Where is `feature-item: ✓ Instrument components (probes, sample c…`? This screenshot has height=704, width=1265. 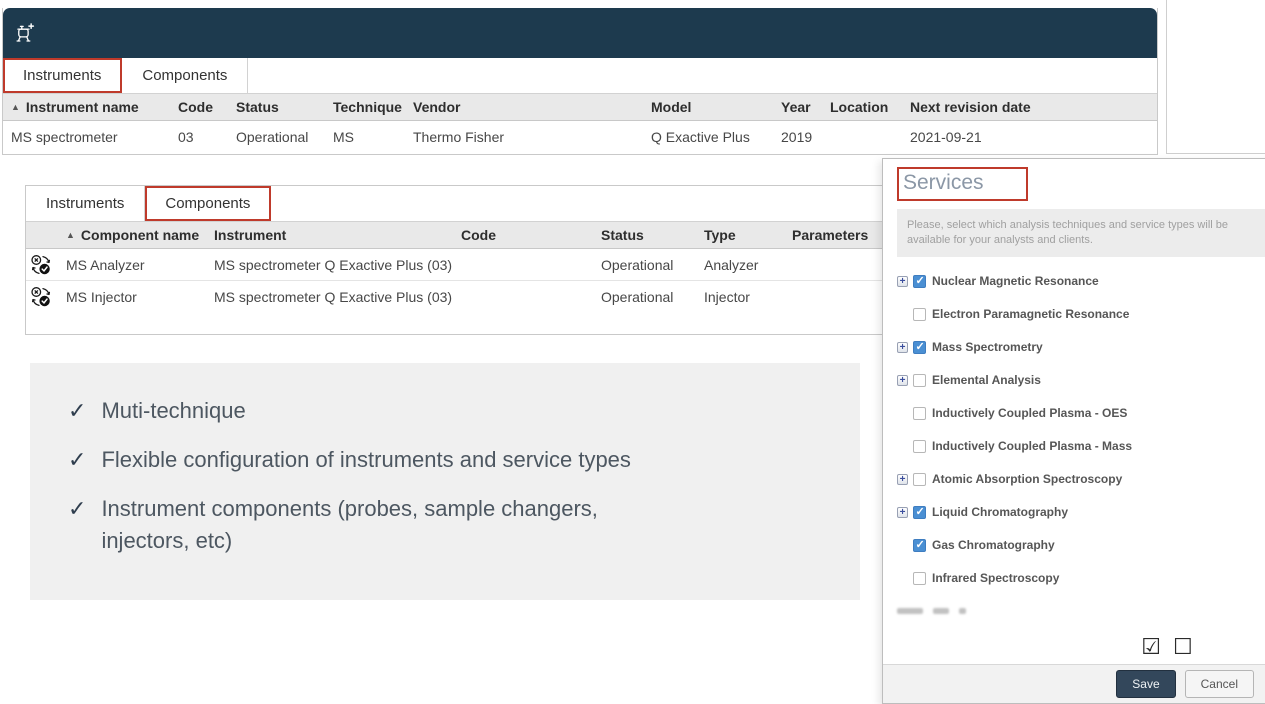
feature-item: ✓ Instrument components (probes, sample c… is located at coordinates (368, 525).